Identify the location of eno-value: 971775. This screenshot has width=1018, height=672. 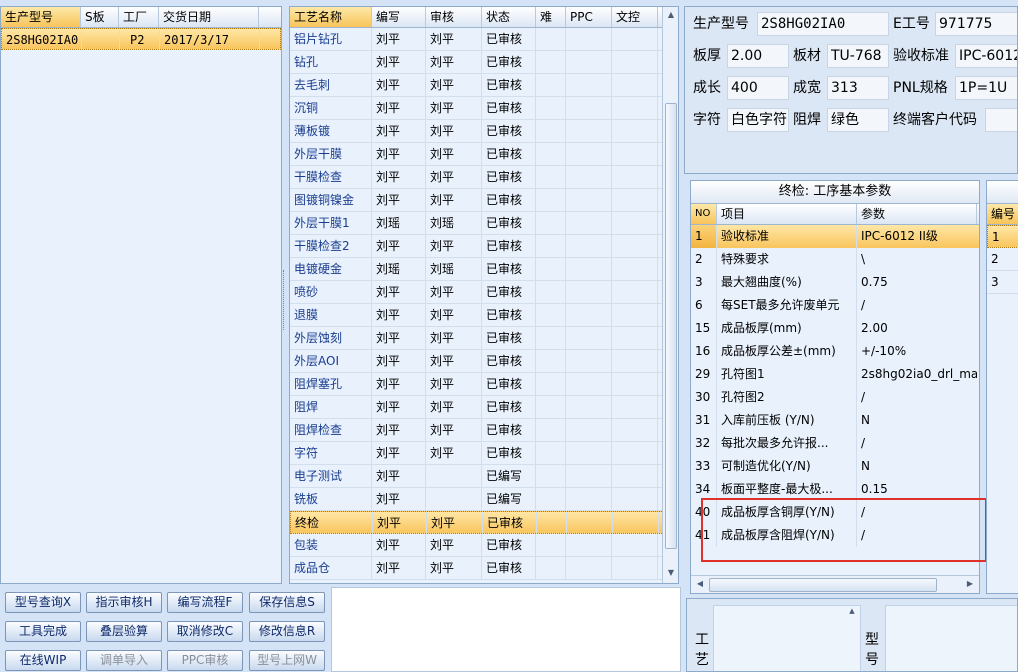
(976, 24).